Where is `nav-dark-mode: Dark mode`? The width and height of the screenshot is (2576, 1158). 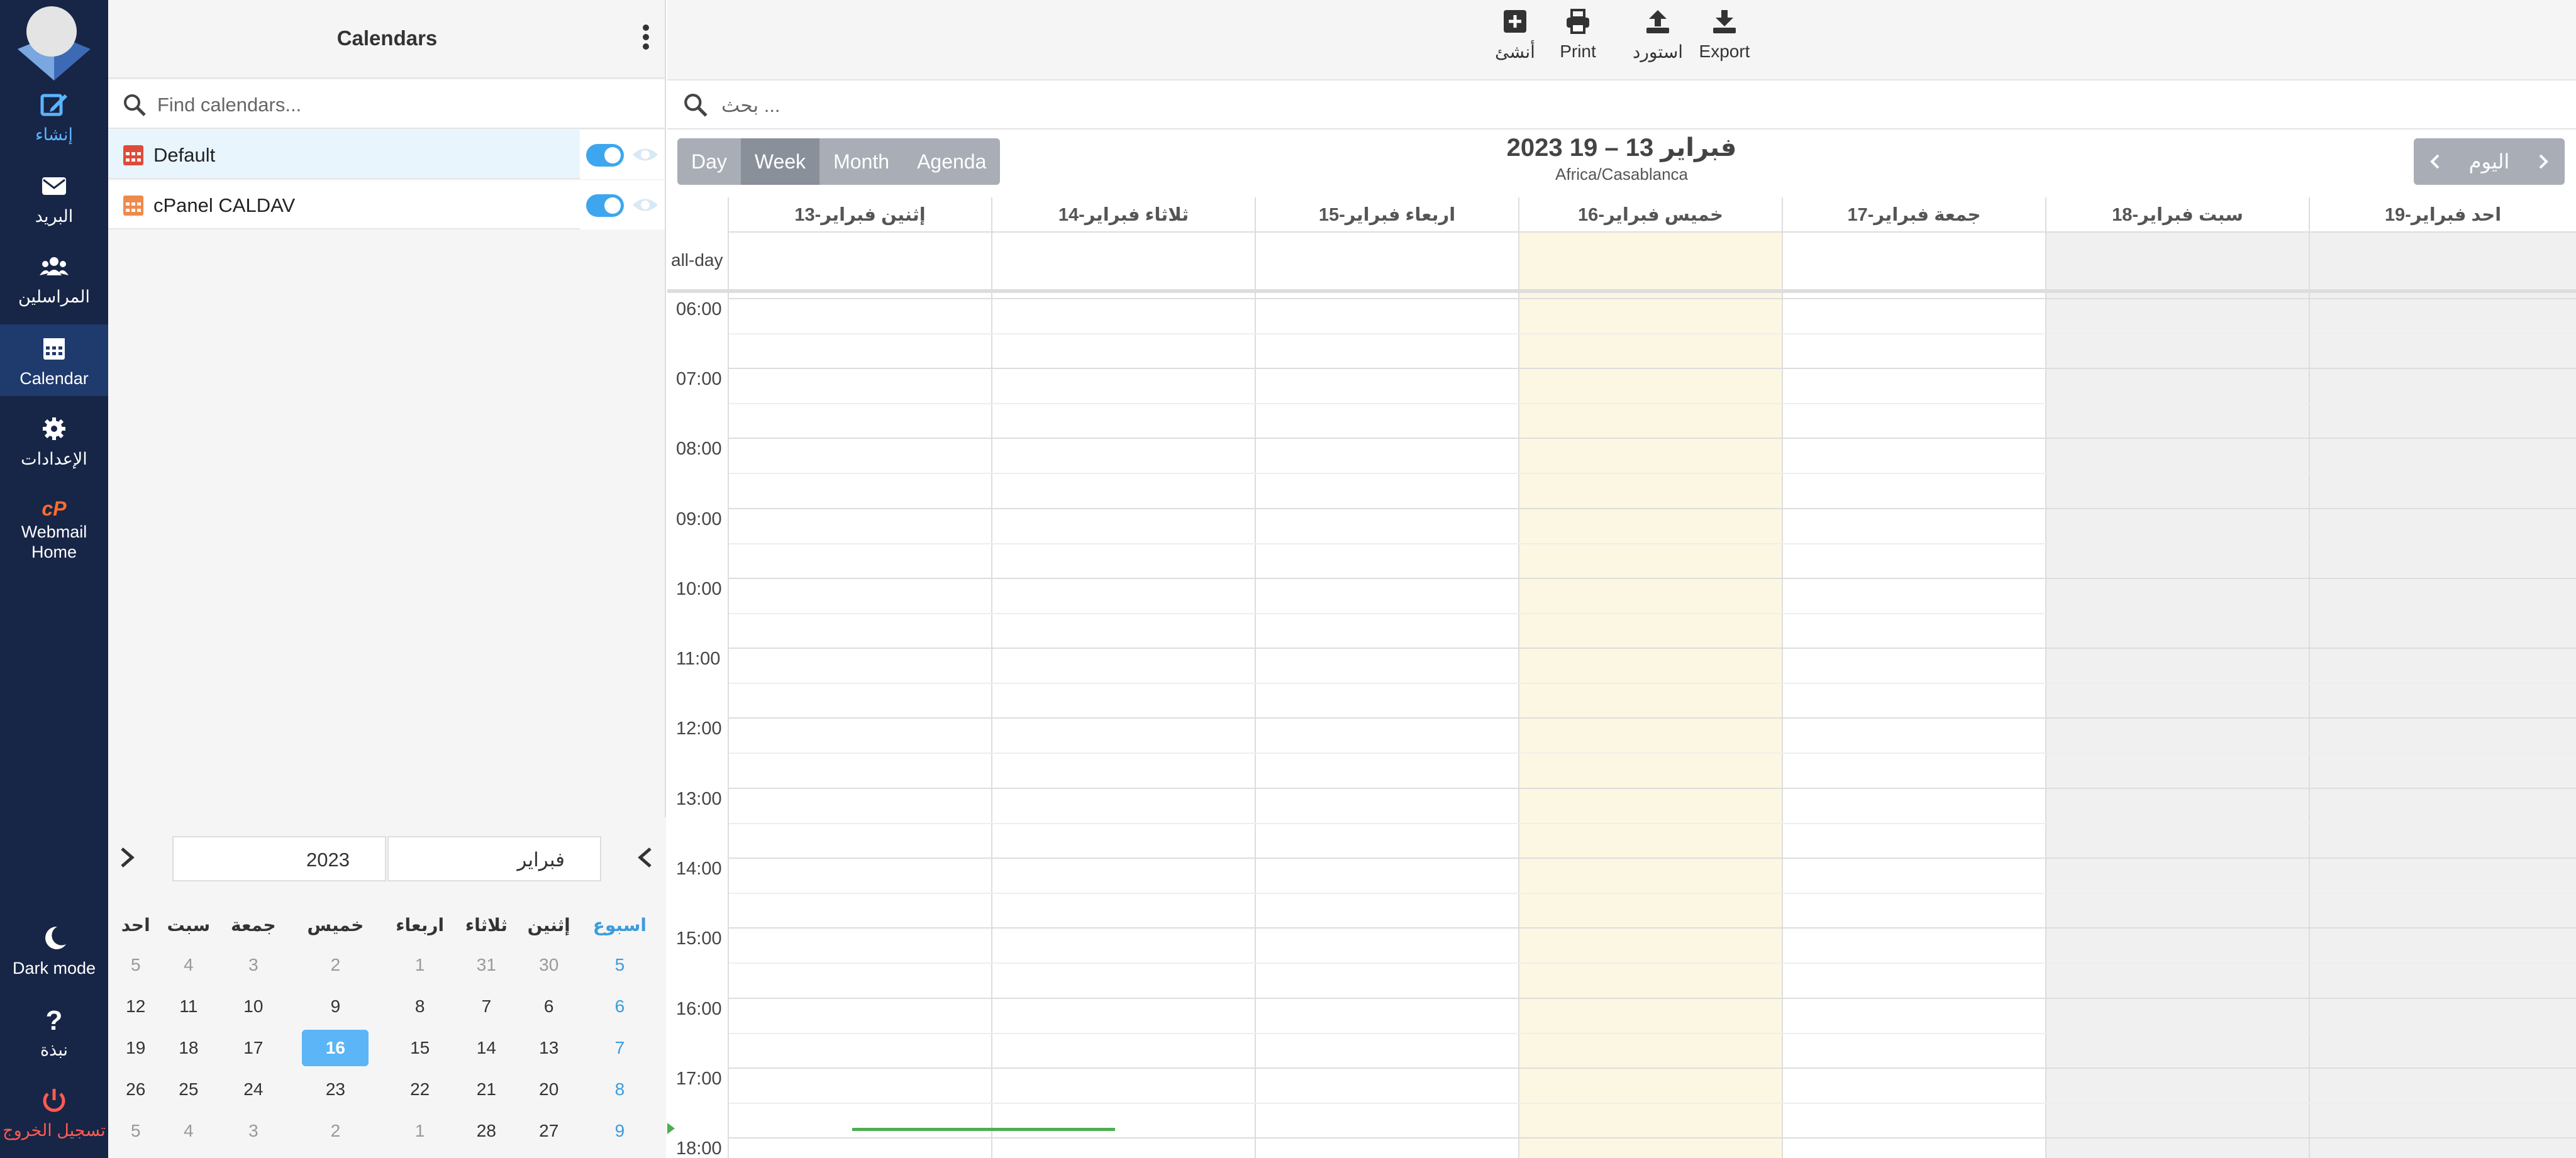 nav-dark-mode: Dark mode is located at coordinates (54, 953).